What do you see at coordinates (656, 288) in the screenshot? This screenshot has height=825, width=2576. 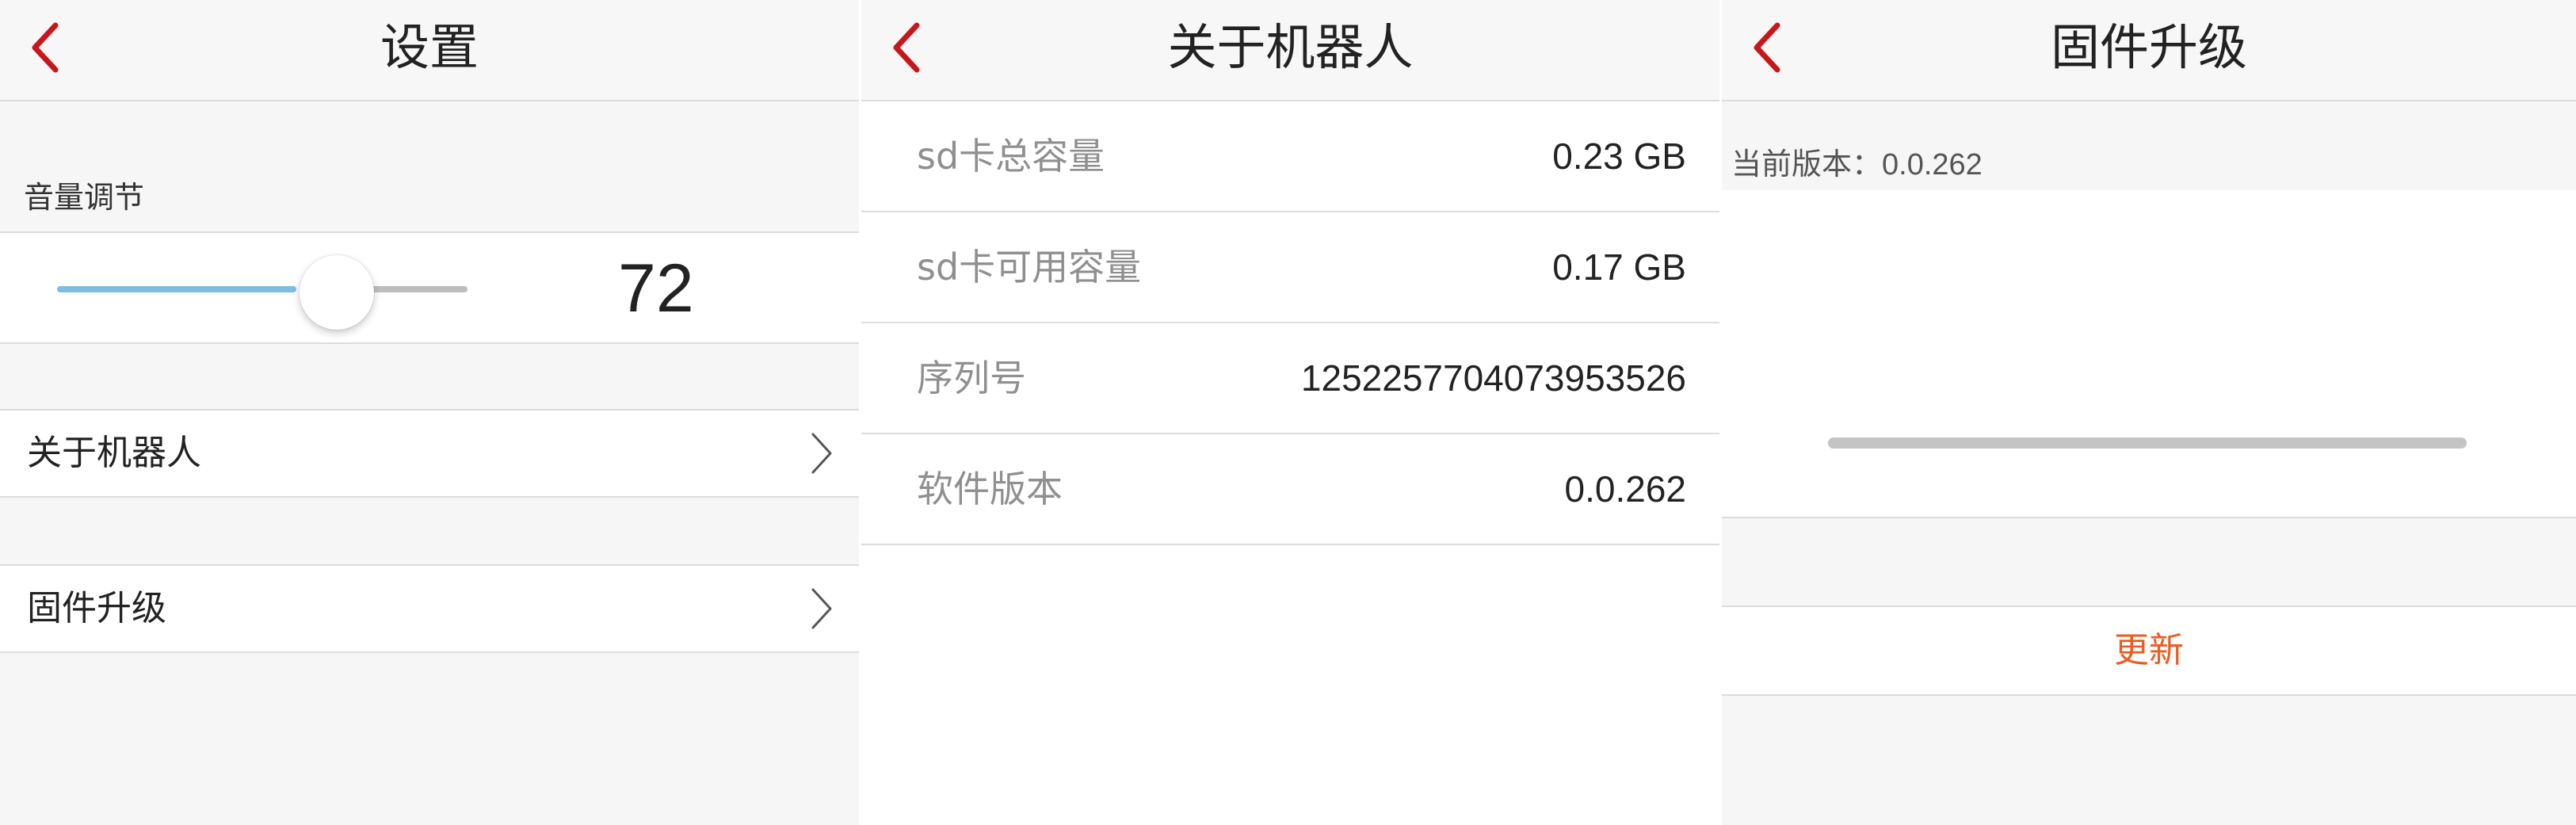 I see `volume-value: 72` at bounding box center [656, 288].